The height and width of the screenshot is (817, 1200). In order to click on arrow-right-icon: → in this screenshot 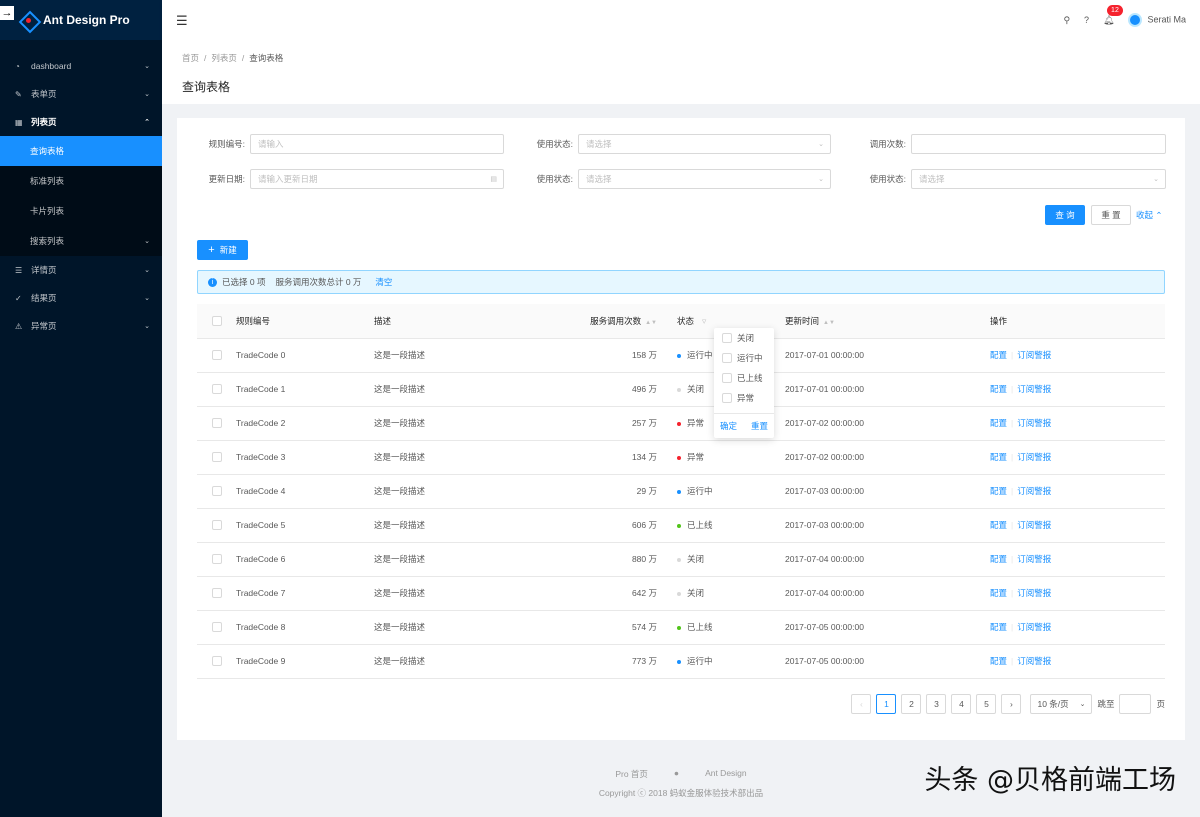, I will do `click(7, 13)`.